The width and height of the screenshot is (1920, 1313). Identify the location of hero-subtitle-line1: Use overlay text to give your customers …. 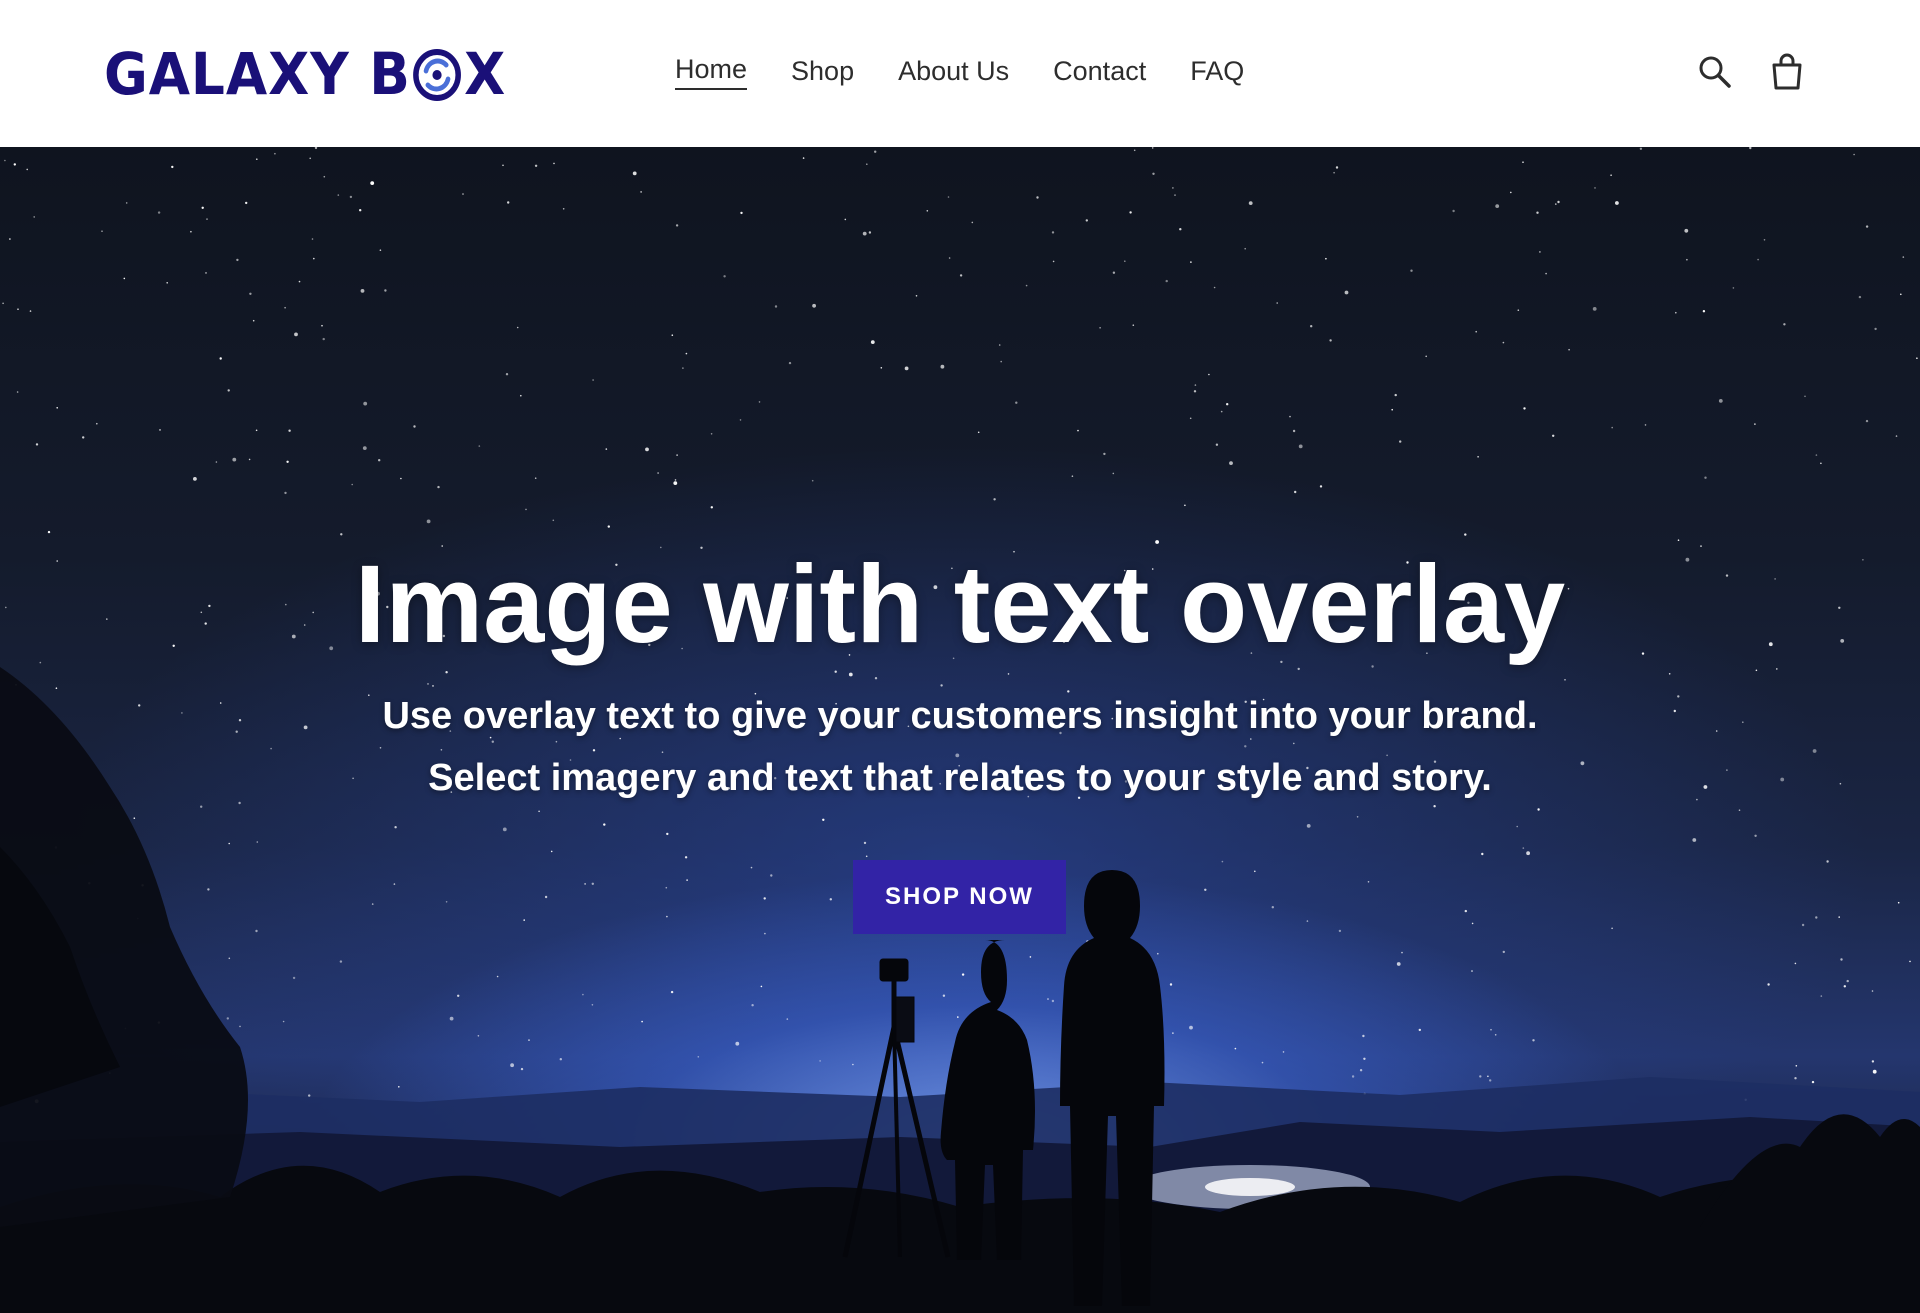
(960, 716).